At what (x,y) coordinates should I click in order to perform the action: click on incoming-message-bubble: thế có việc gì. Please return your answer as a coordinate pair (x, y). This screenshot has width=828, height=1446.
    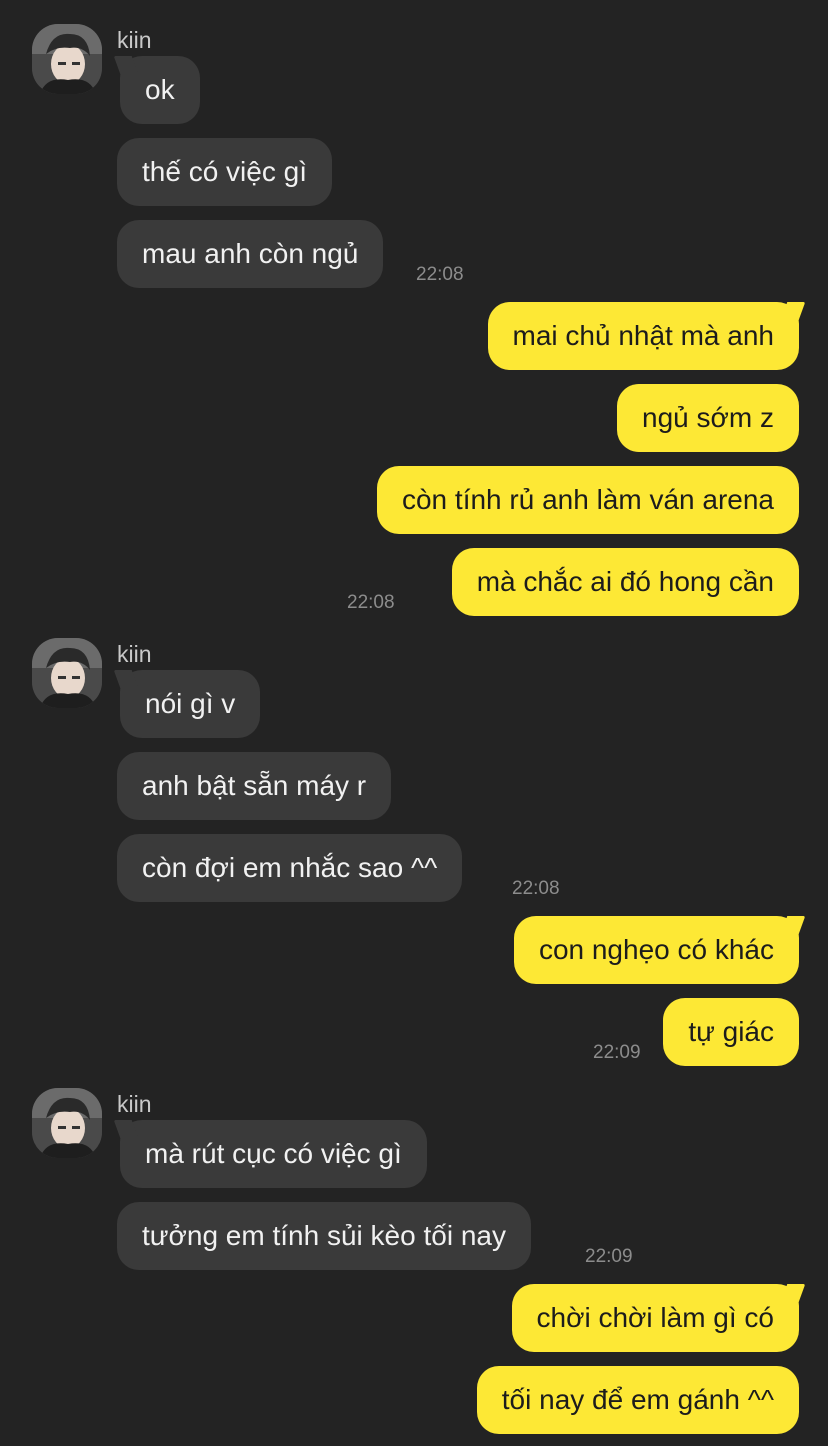
    Looking at the image, I should click on (224, 172).